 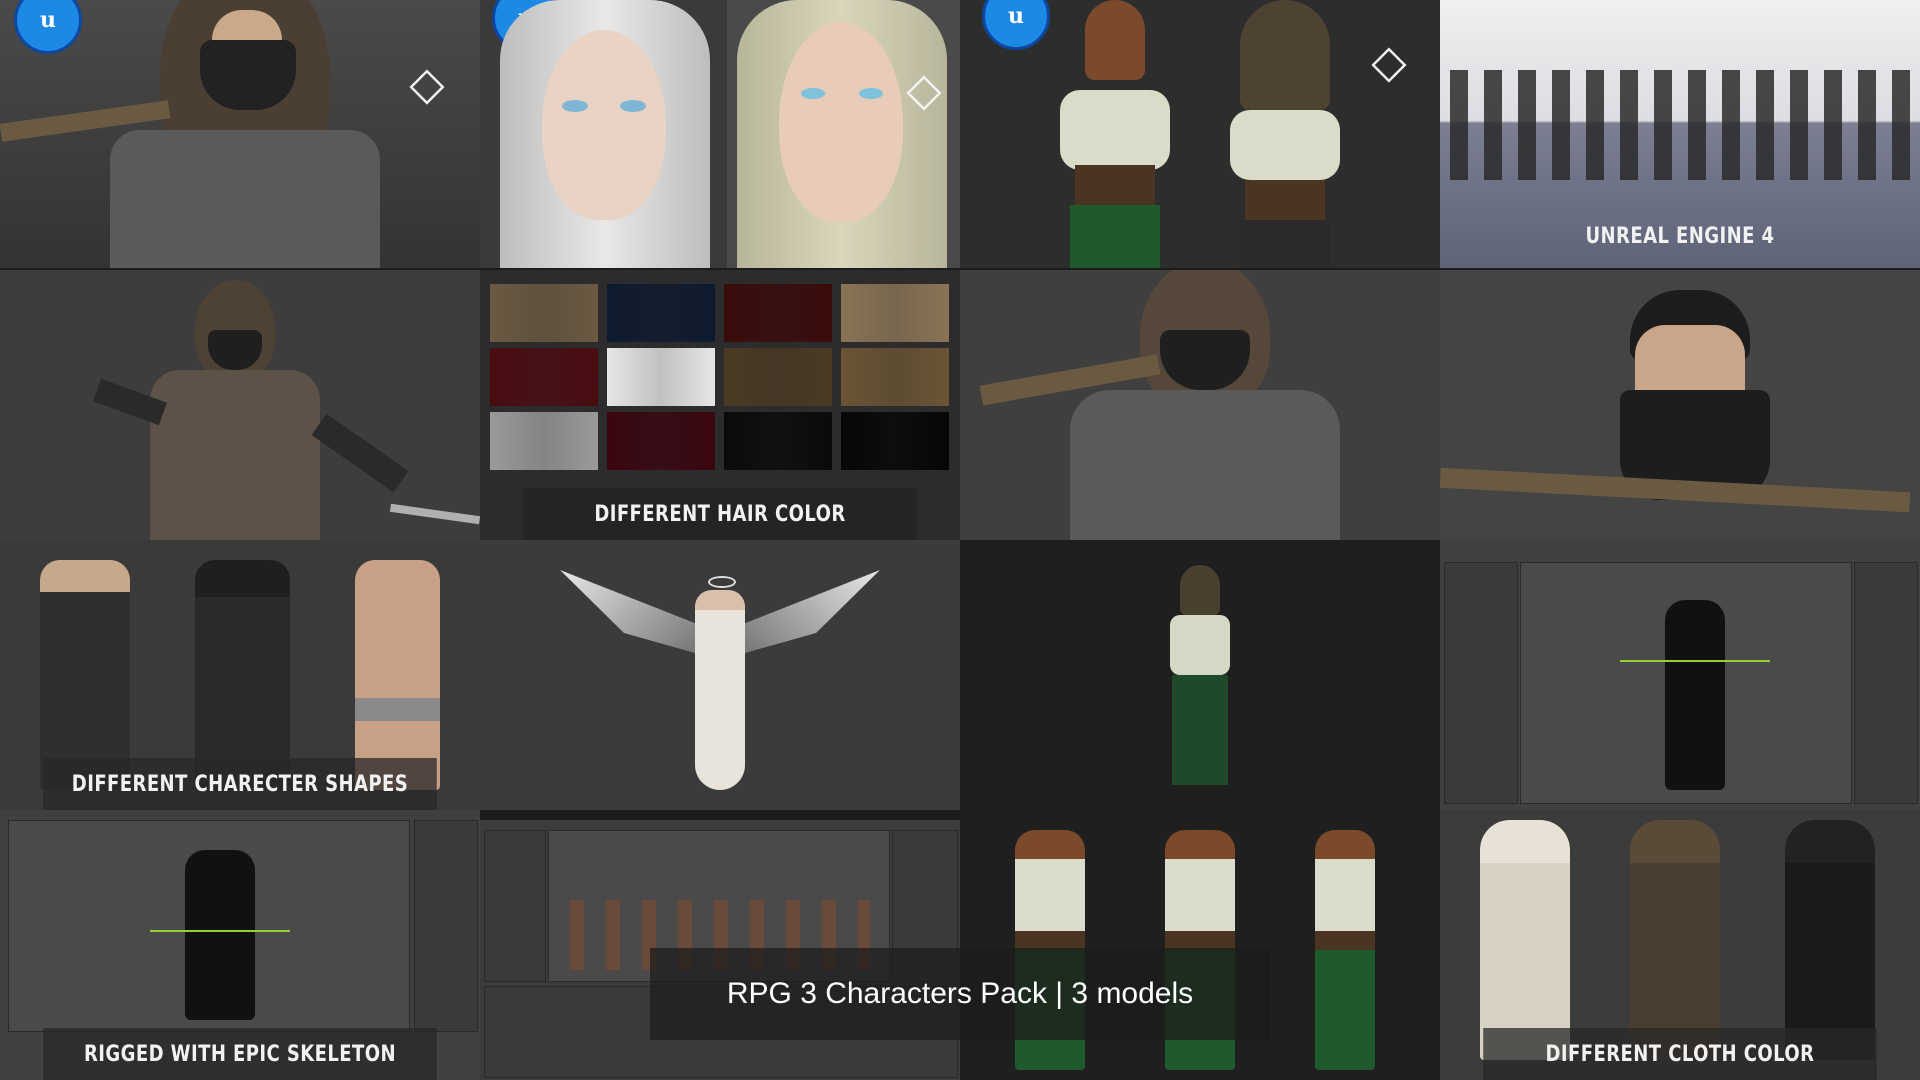 What do you see at coordinates (1675, 940) in the screenshot?
I see `outfit-brown` at bounding box center [1675, 940].